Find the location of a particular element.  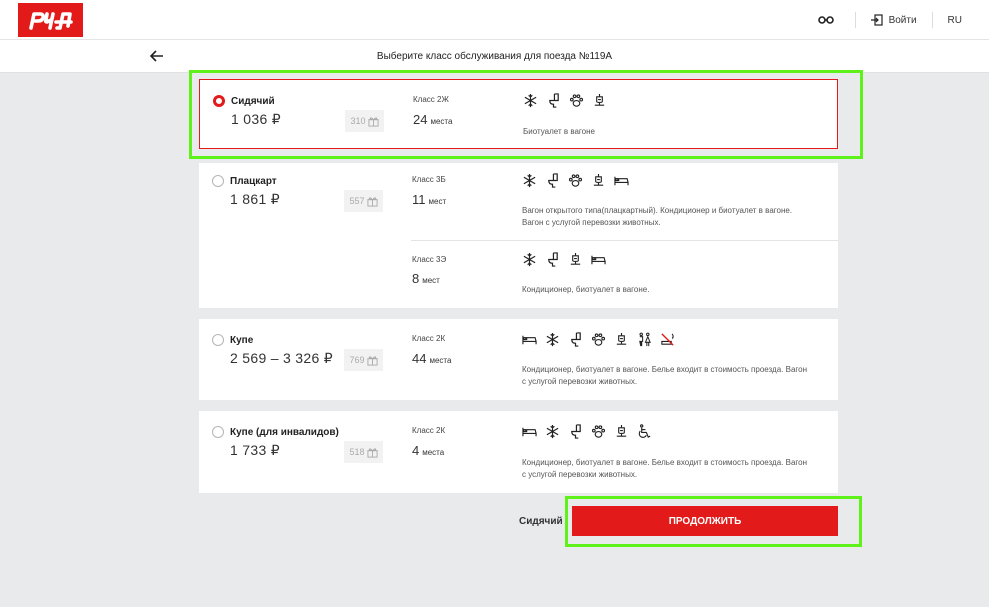

seats-count: 44 is located at coordinates (419, 358).